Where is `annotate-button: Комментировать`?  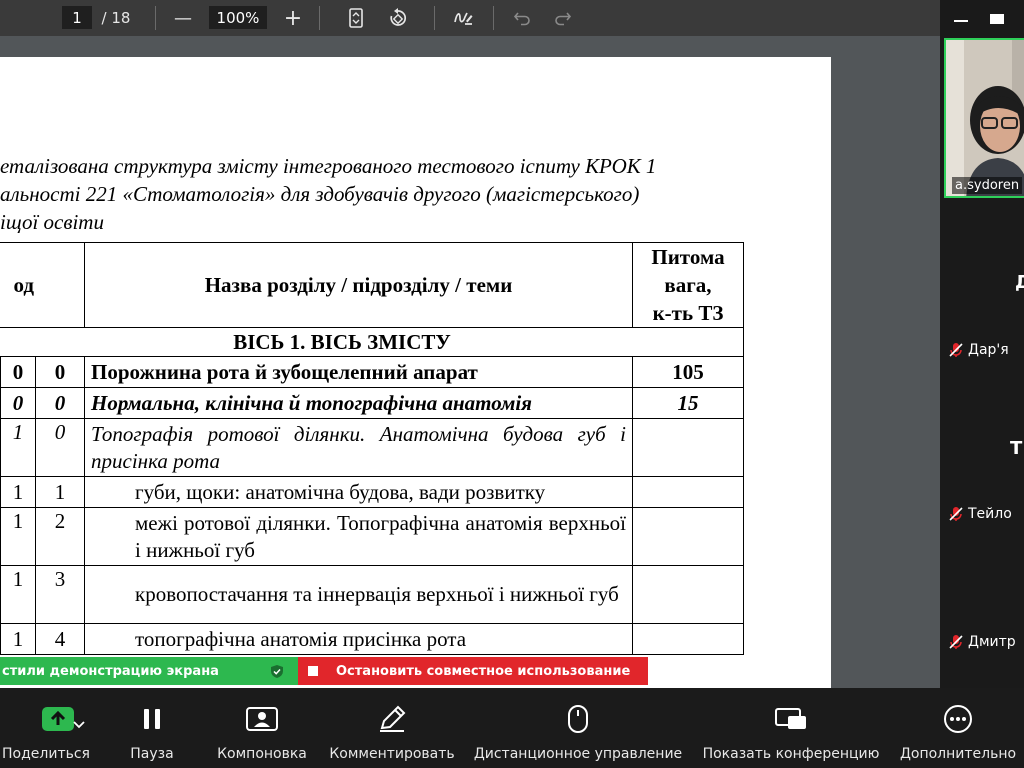 annotate-button: Комментировать is located at coordinates (392, 728).